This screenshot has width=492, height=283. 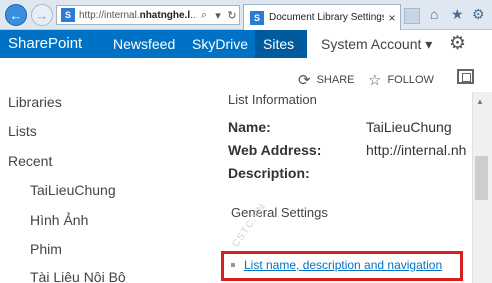 I want to click on home-icon: ⌂, so click(x=434, y=14).